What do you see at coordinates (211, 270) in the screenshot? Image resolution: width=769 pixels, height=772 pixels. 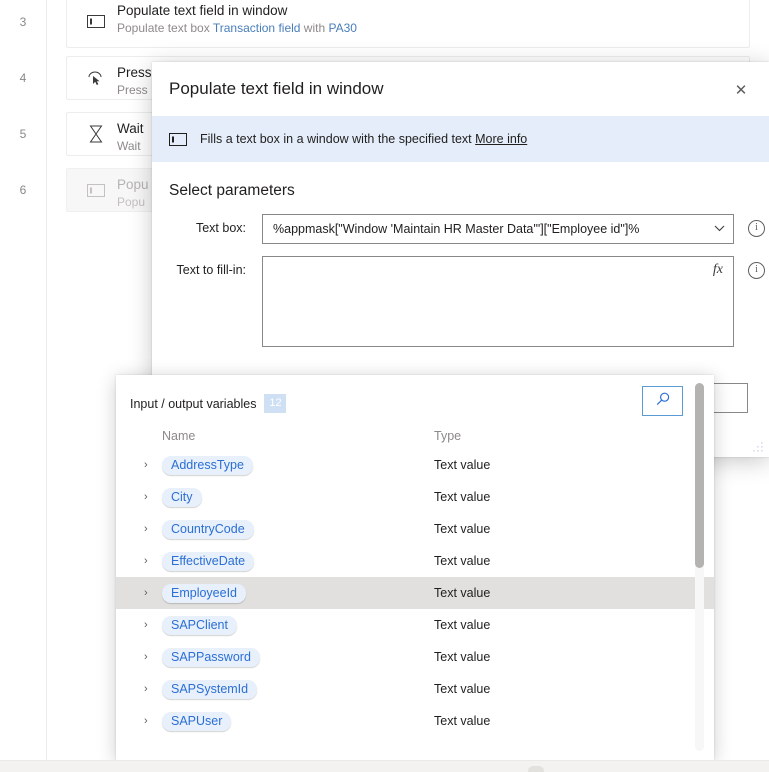 I see `text-fill-label: Text to fill-in:` at bounding box center [211, 270].